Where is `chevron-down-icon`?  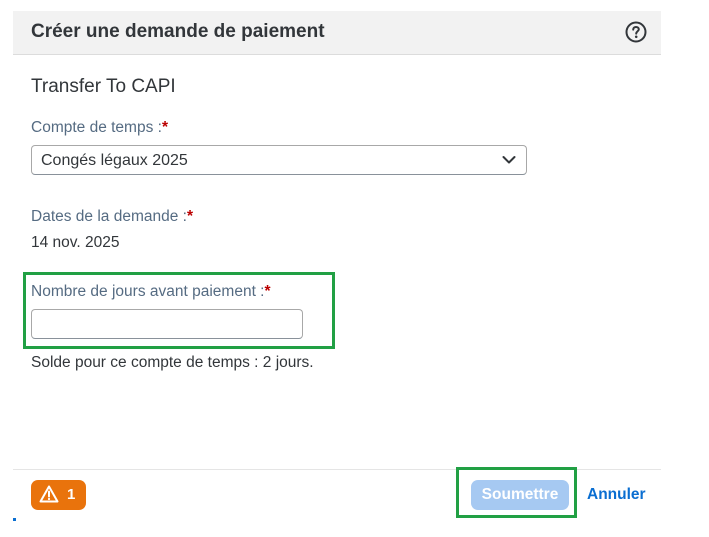
chevron-down-icon is located at coordinates (509, 160).